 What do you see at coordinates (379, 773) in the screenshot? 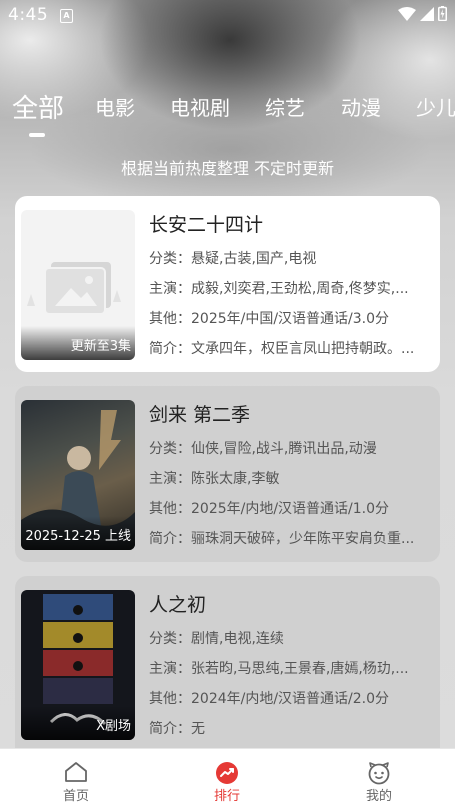
I see `face-icon` at bounding box center [379, 773].